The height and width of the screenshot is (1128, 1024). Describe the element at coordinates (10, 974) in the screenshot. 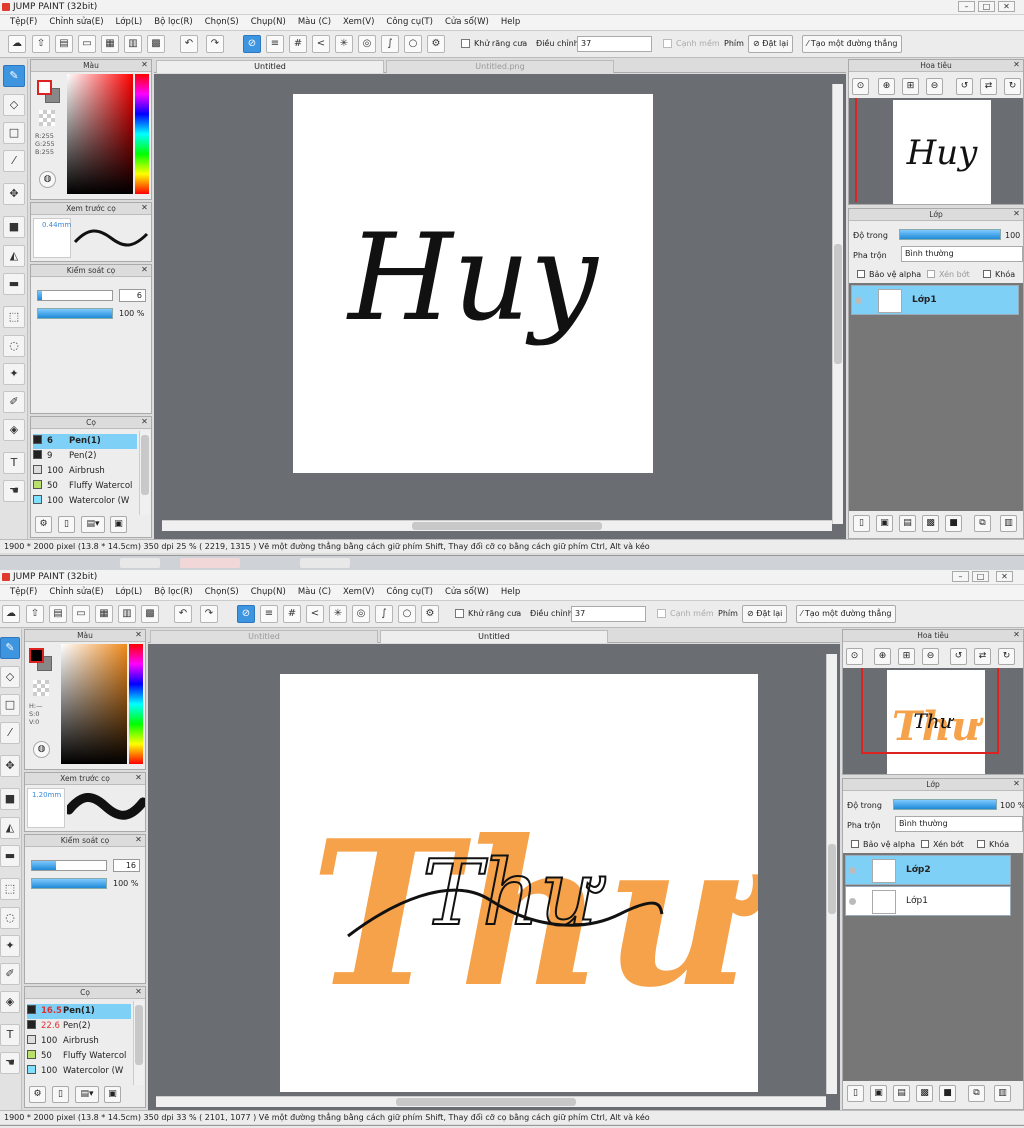

I see `select-pen-icon: ✐` at that location.